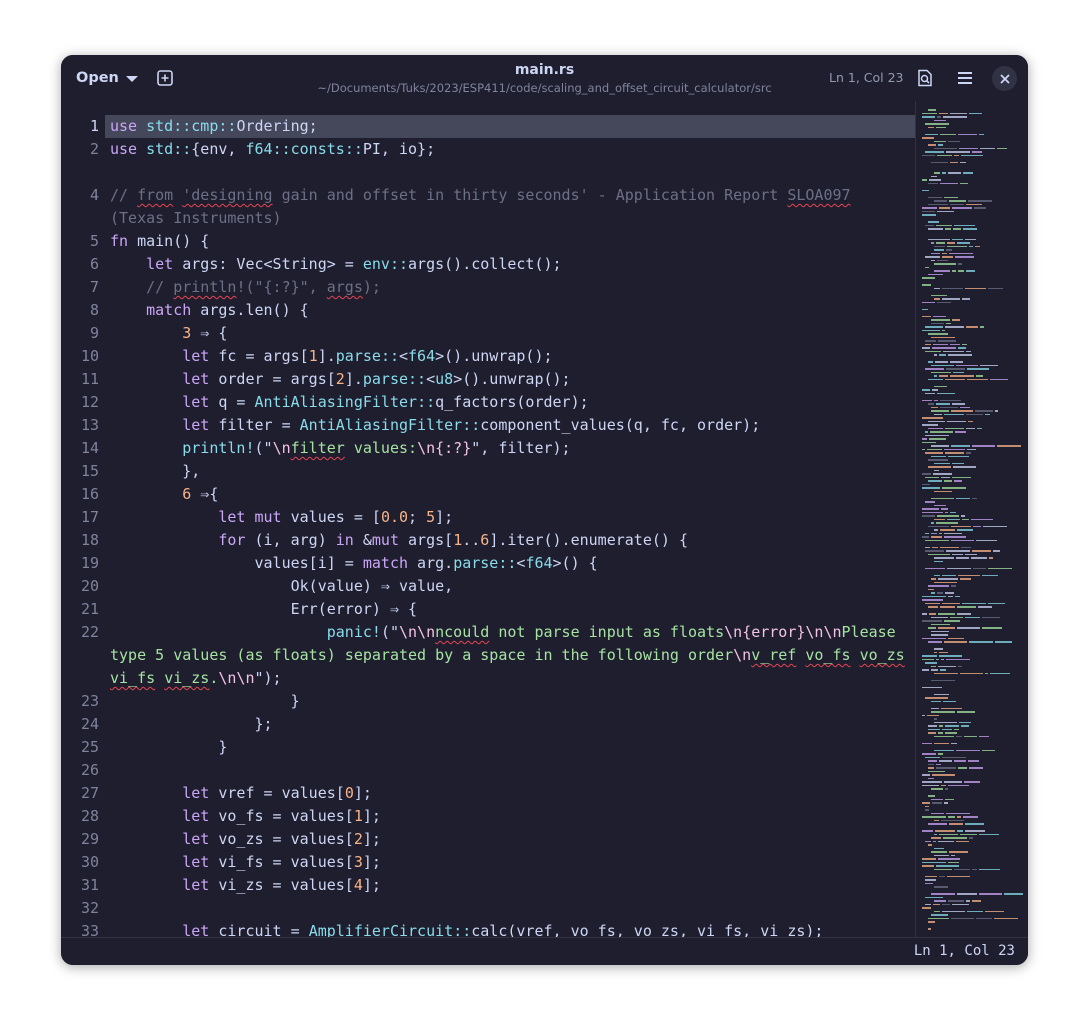  I want to click on line-number: 20, so click(89, 586).